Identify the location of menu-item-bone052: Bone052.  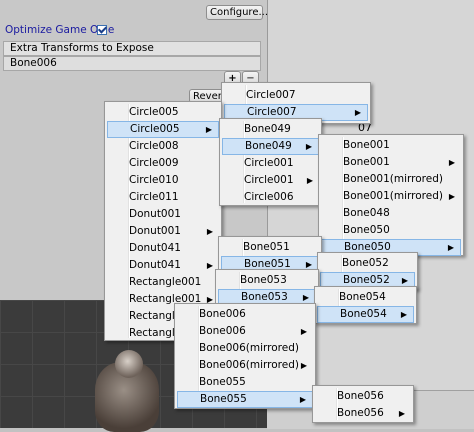
(367, 263).